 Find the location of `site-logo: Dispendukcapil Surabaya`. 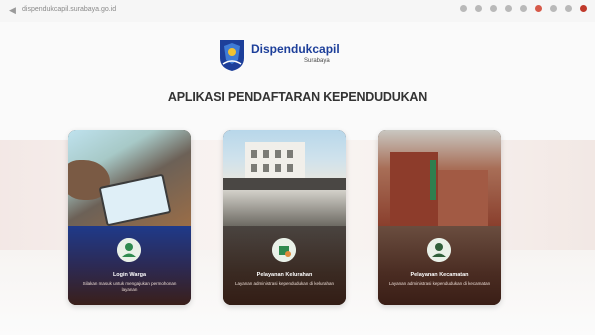

site-logo: Dispendukcapil Surabaya is located at coordinates (298, 58).